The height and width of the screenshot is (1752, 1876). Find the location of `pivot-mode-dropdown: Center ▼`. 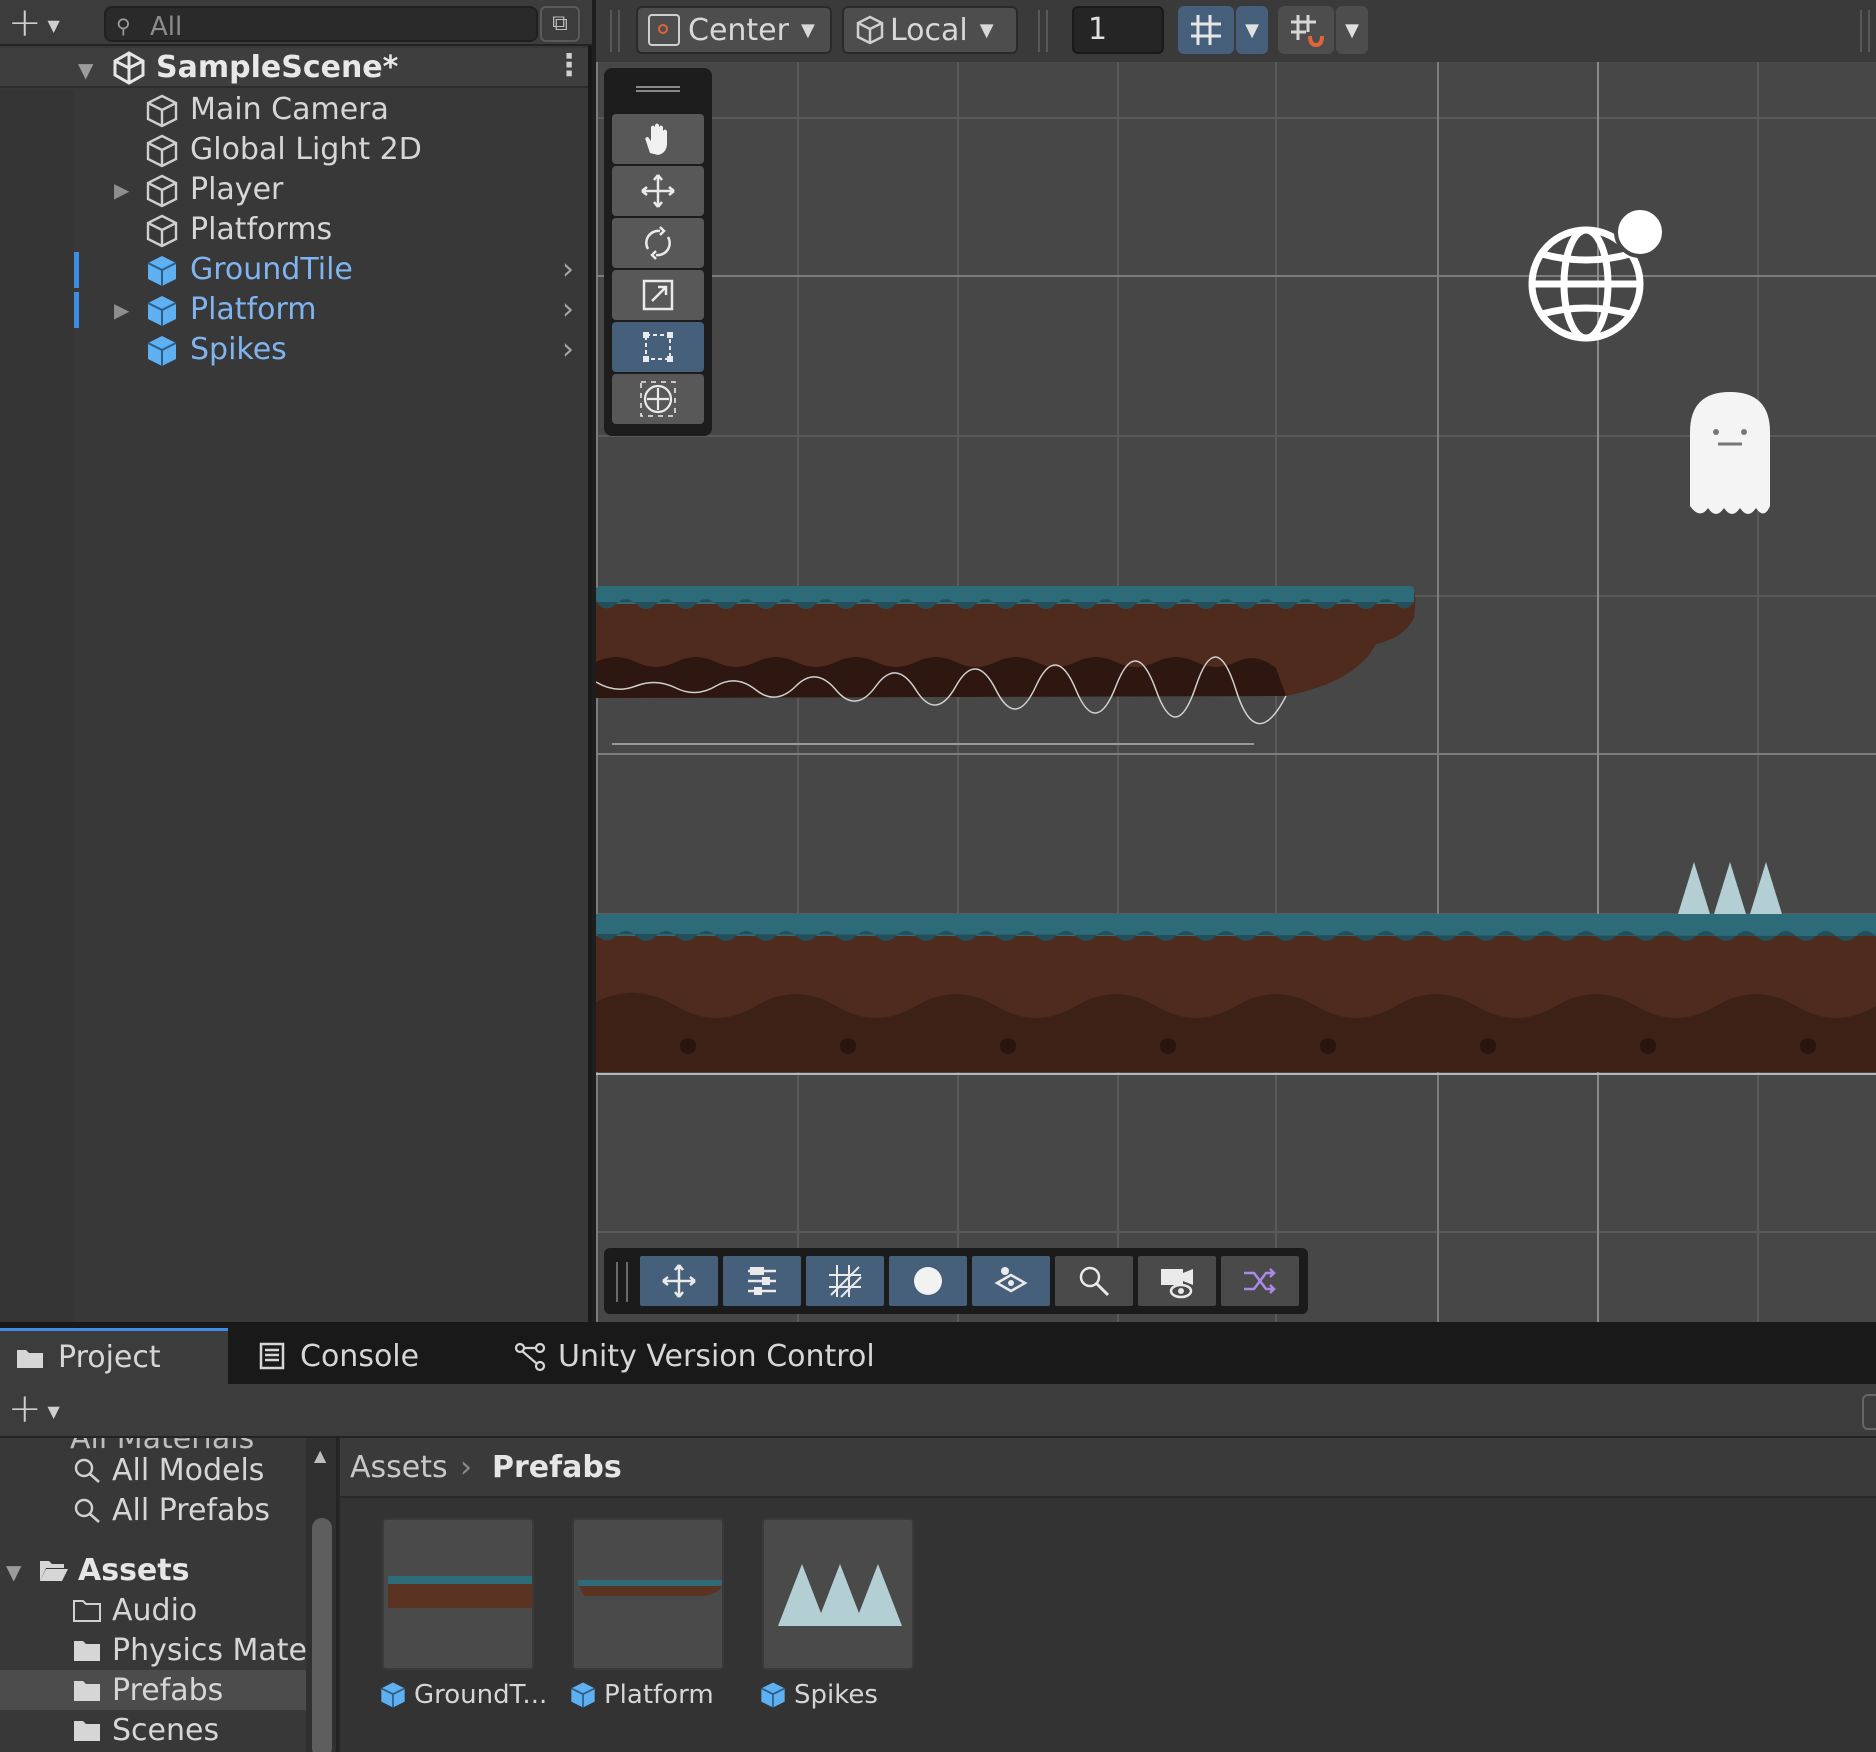

pivot-mode-dropdown: Center ▼ is located at coordinates (734, 30).